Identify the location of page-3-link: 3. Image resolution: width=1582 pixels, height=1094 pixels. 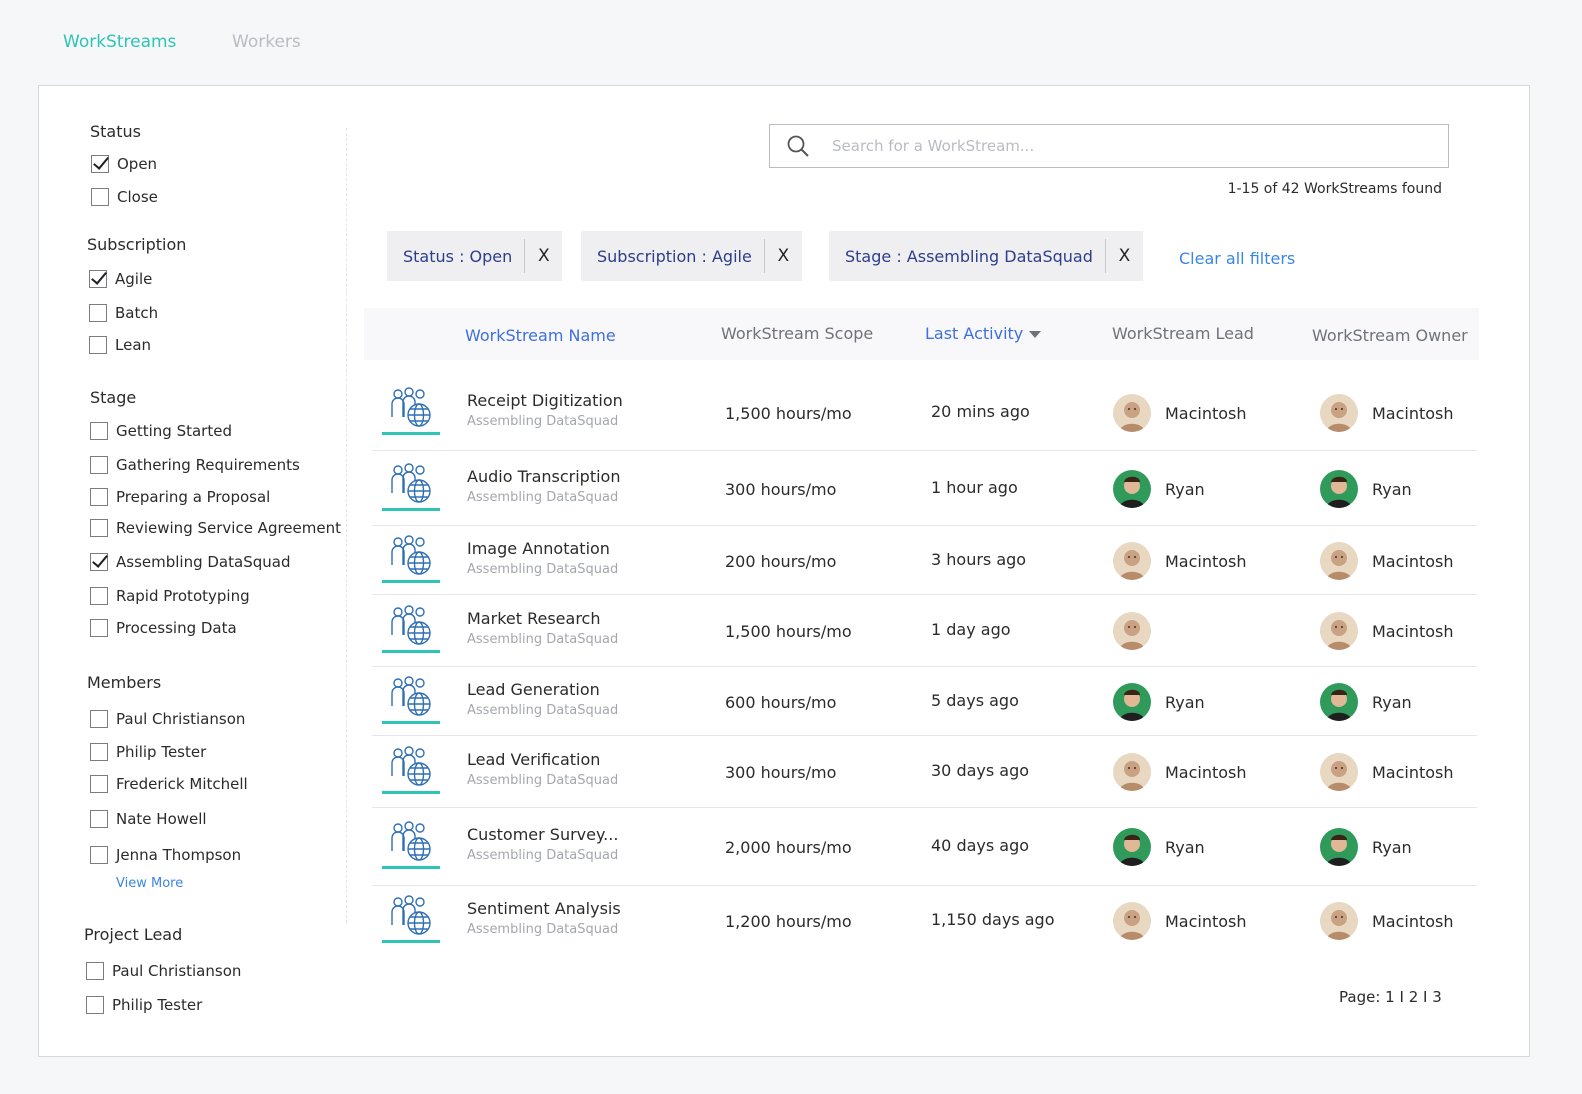
(1437, 997).